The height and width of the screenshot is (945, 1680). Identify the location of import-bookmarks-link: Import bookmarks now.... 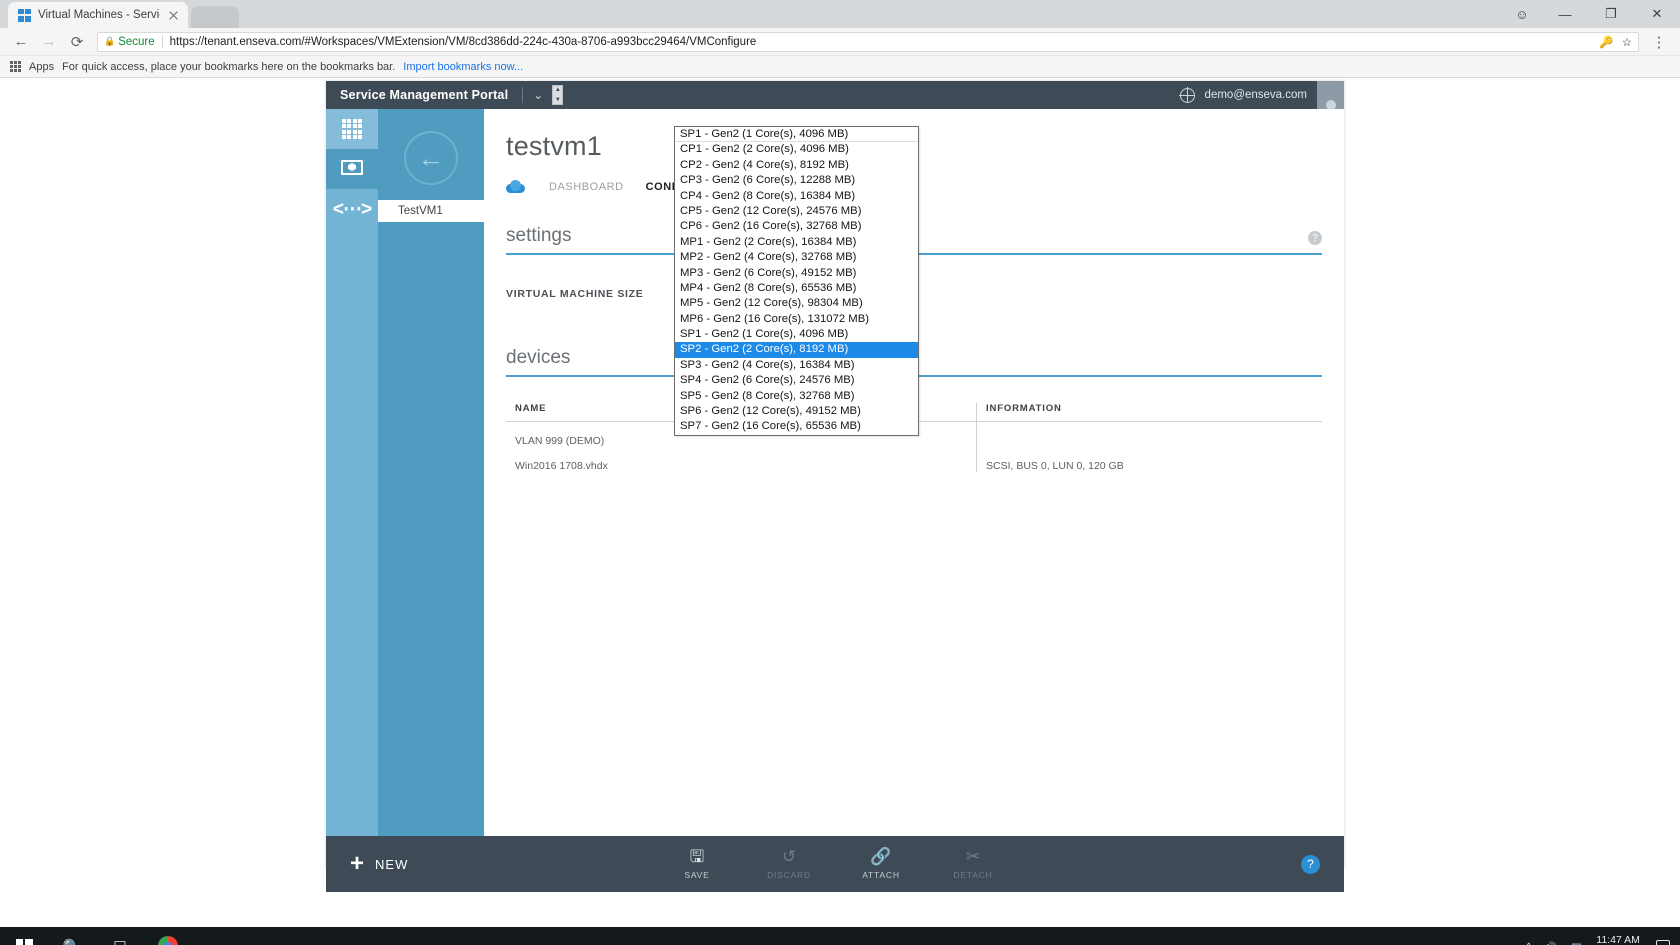
(463, 67).